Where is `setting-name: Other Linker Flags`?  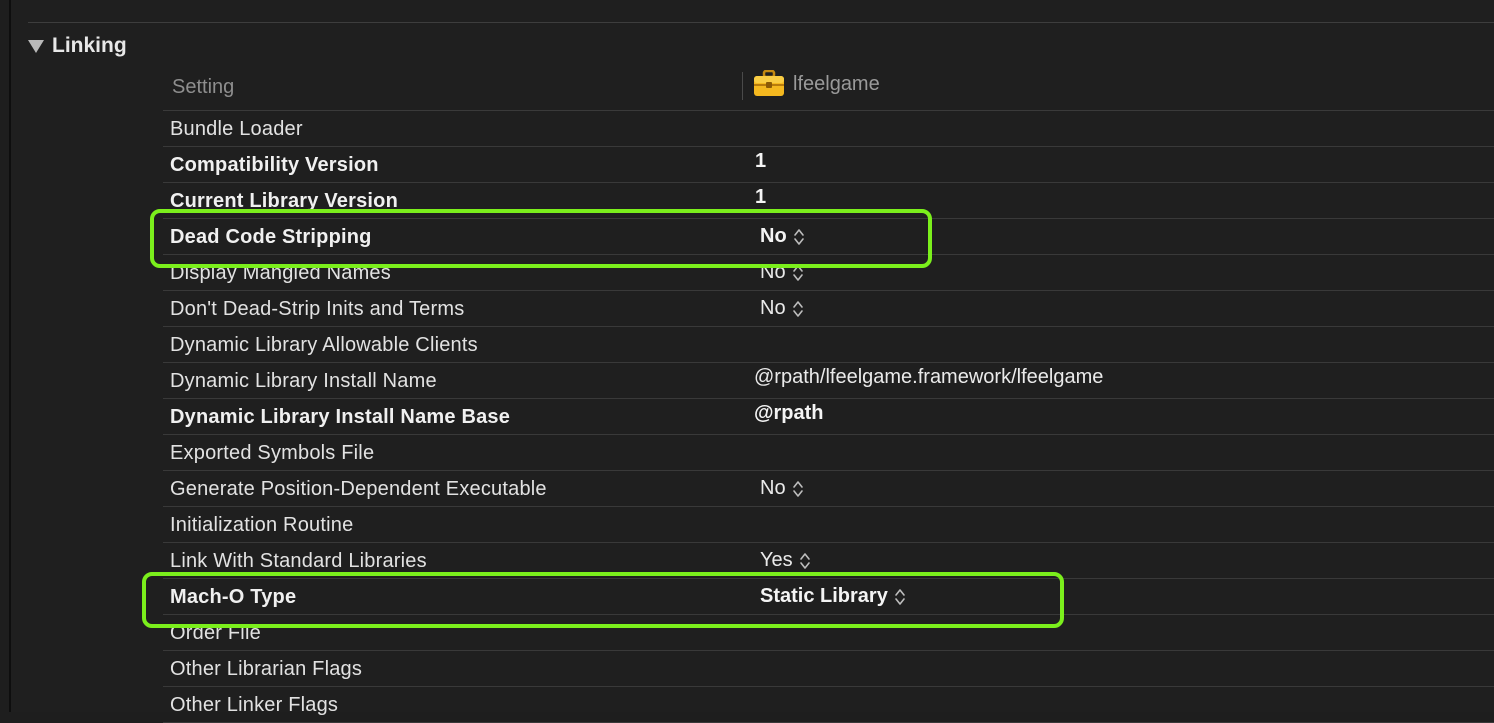 setting-name: Other Linker Flags is located at coordinates (254, 705).